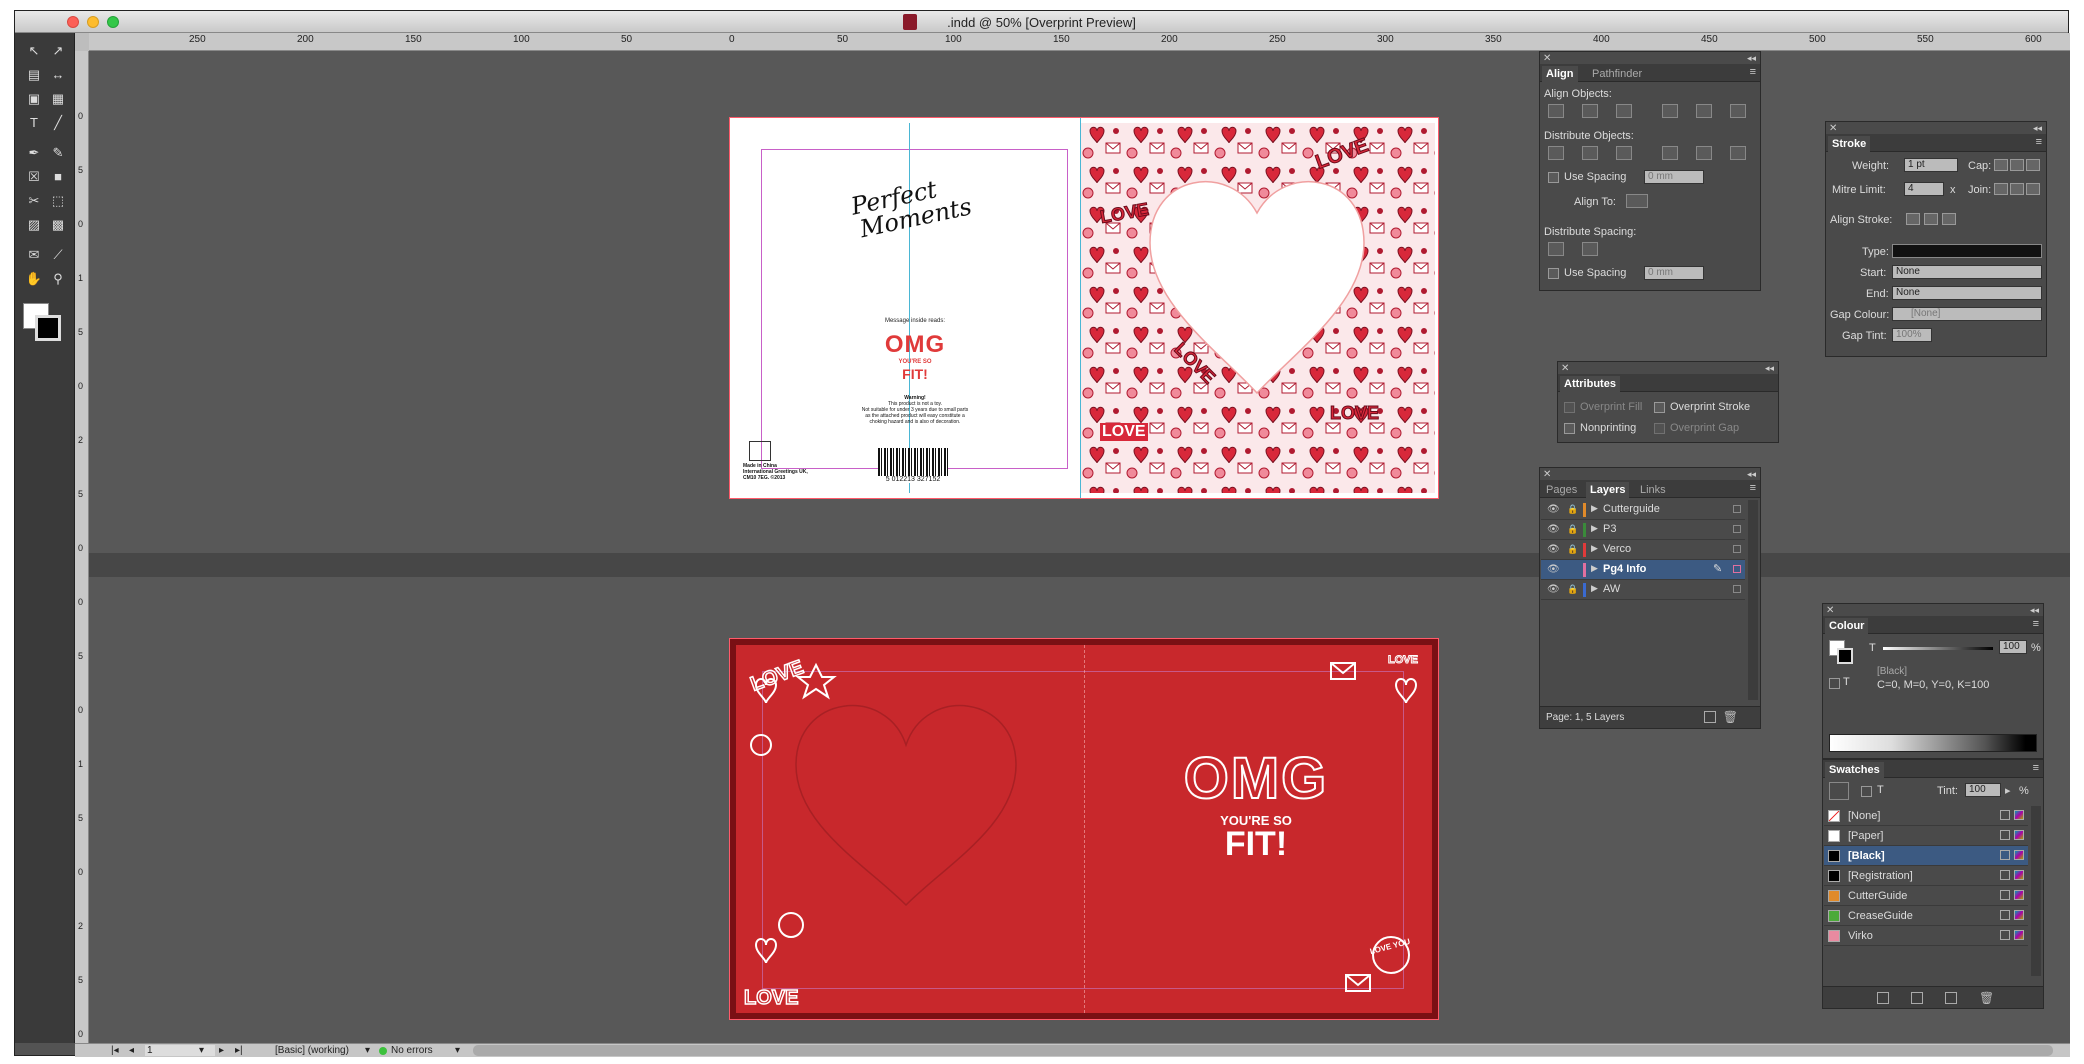 The width and height of the screenshot is (2084, 1064). Describe the element at coordinates (1653, 490) in the screenshot. I see `tab-links: Links` at that location.